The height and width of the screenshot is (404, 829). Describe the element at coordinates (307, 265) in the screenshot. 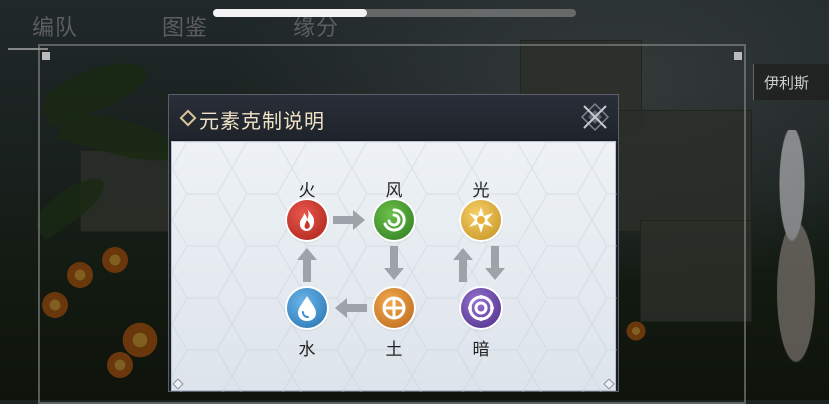

I see `arrow-water-to-fire` at that location.